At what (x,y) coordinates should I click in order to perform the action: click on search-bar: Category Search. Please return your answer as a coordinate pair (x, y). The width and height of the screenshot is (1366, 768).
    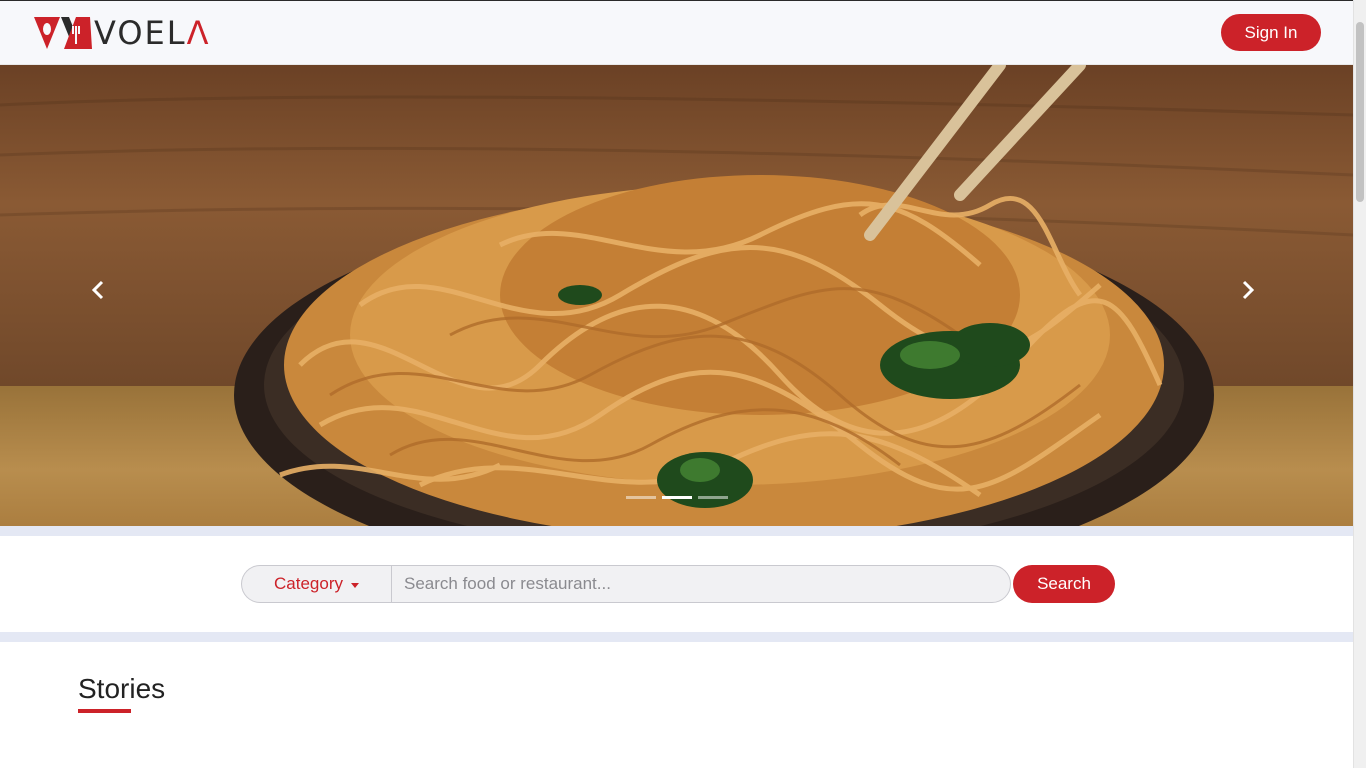
    Looking at the image, I should click on (678, 584).